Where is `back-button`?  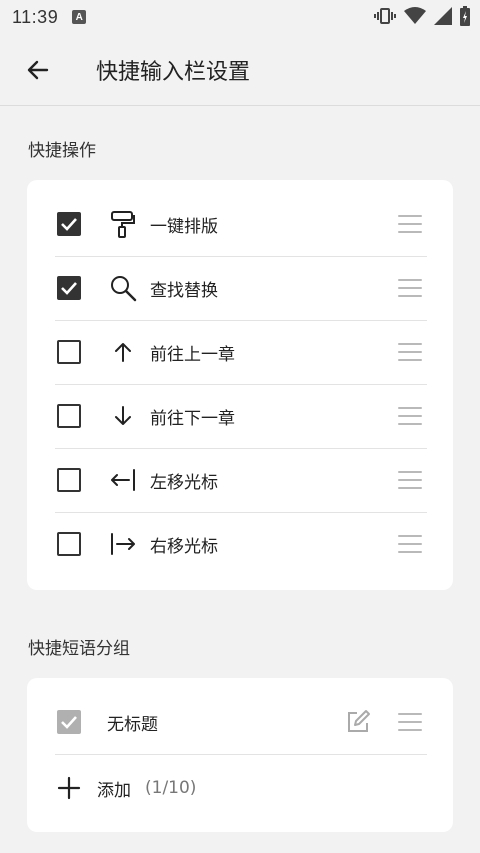
back-button is located at coordinates (38, 70).